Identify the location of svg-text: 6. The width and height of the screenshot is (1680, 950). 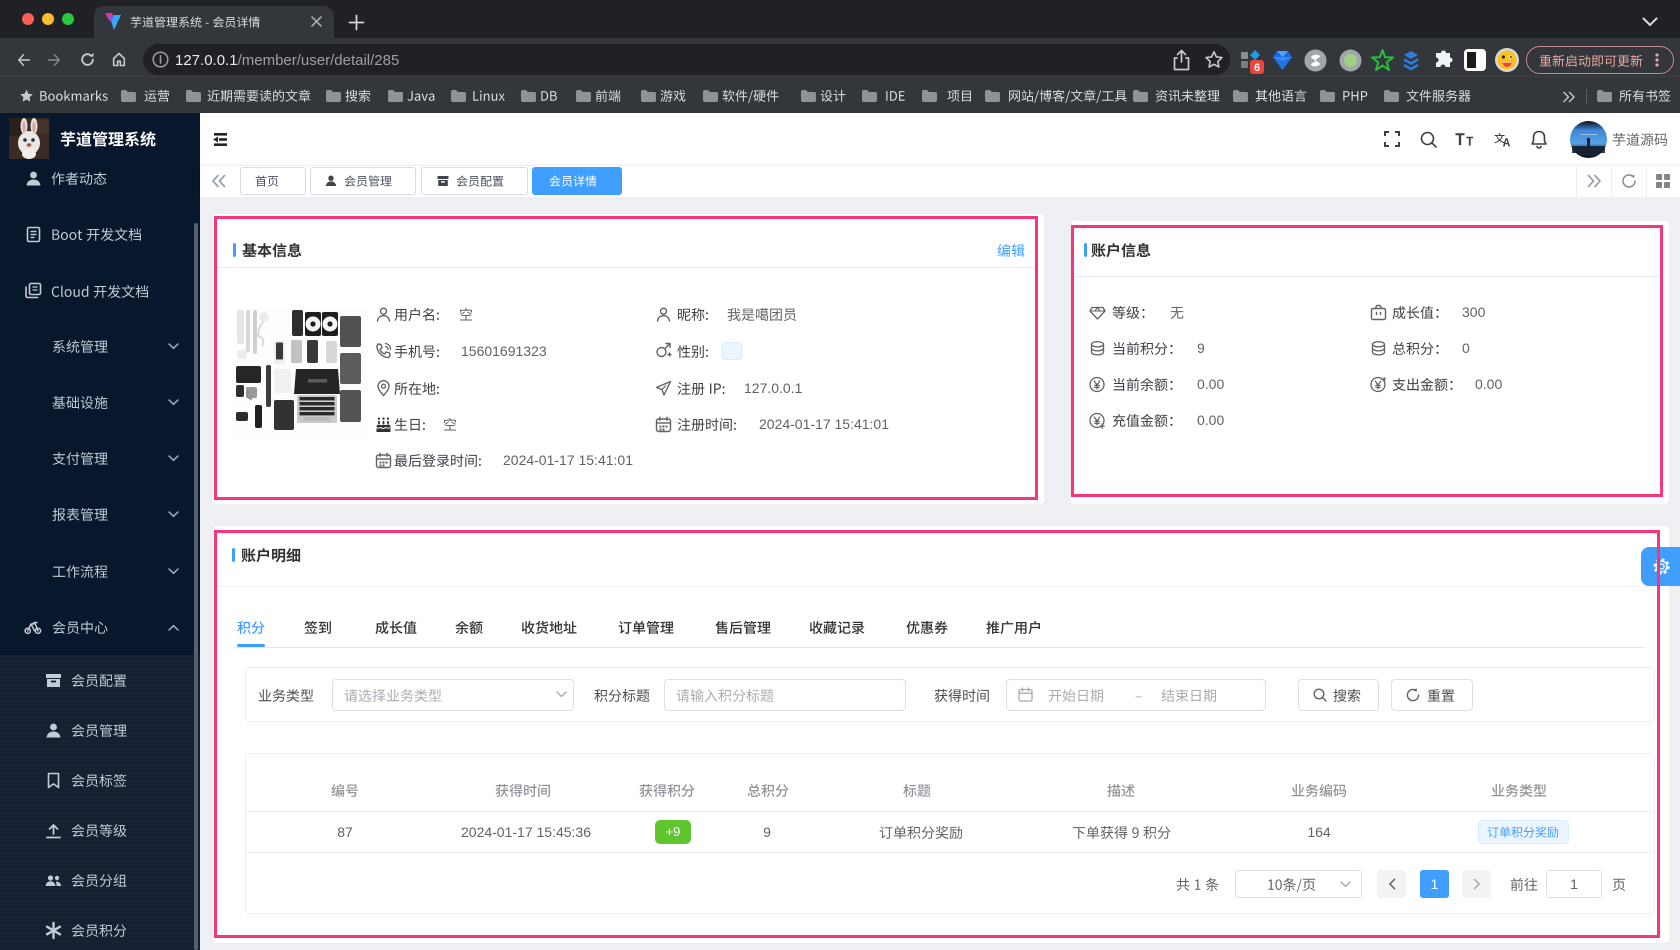
(1257, 68).